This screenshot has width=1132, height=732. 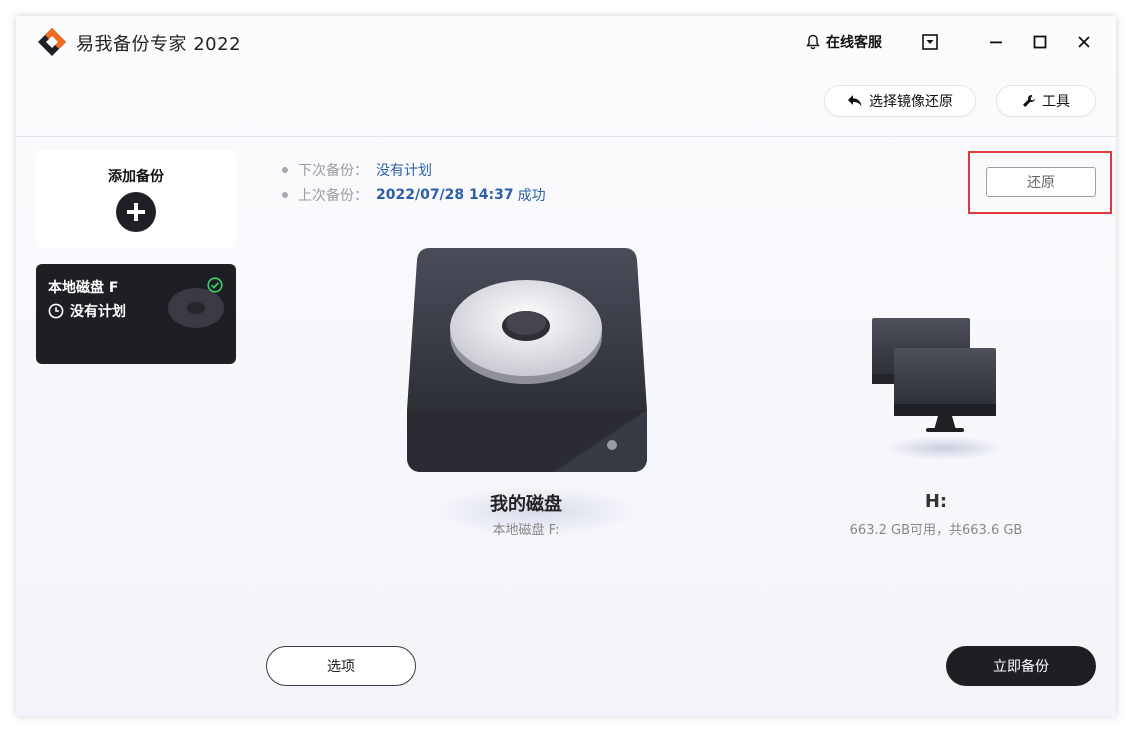 I want to click on source-disk-name: 我的磁盘, so click(x=526, y=504).